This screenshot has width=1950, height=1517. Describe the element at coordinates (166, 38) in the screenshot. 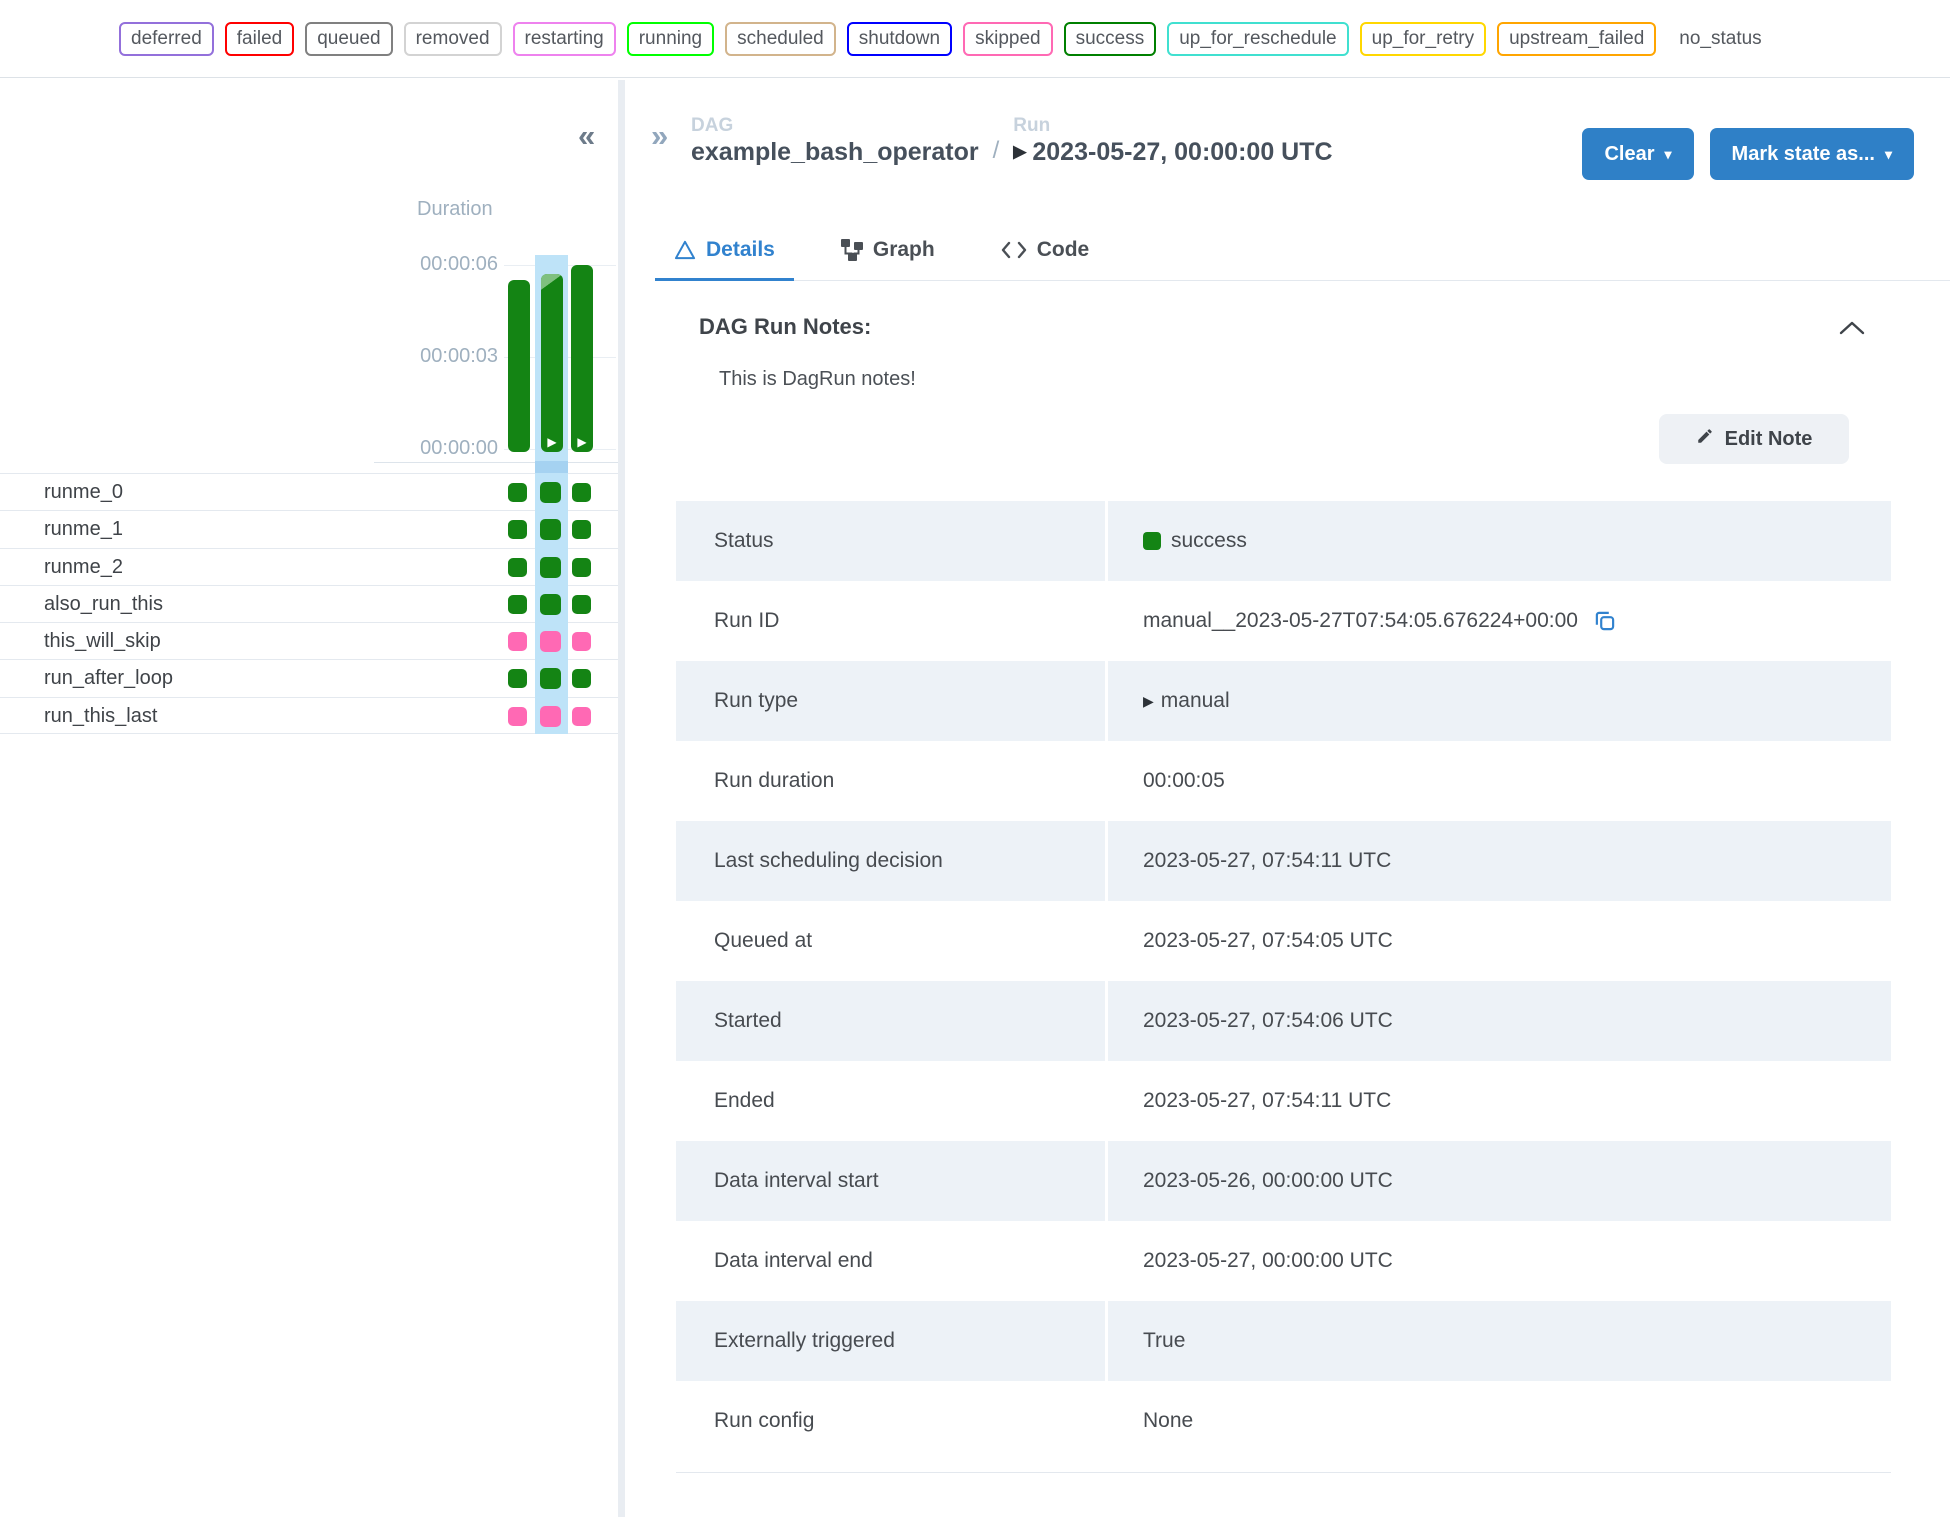

I see `legend-badge-deferred: deferred` at that location.